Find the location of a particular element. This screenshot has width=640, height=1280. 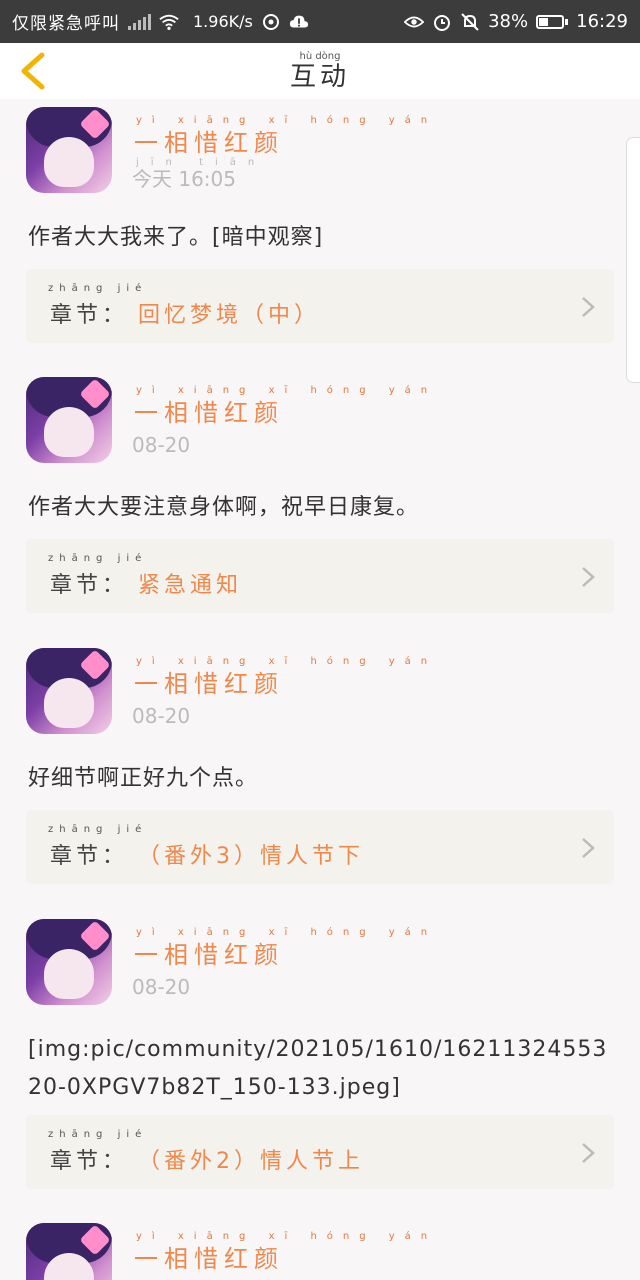

back-button is located at coordinates (34, 71).